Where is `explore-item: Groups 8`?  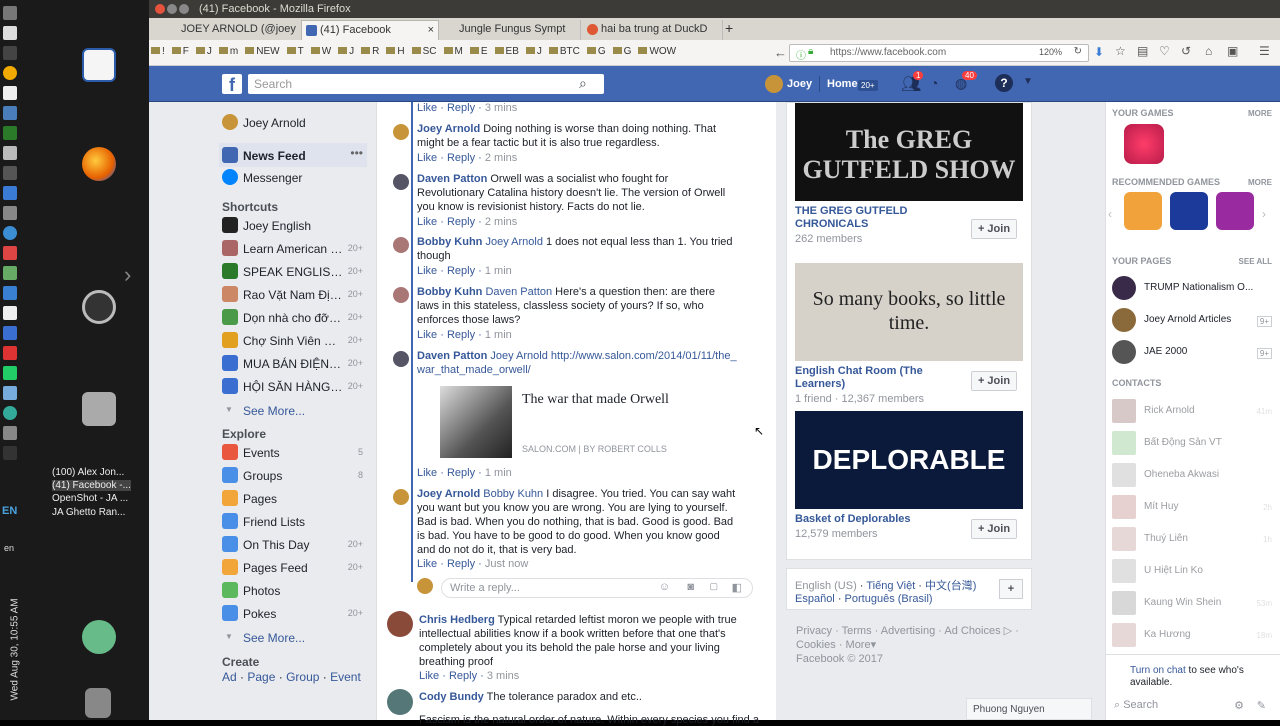
explore-item: Groups 8 is located at coordinates (293, 476).